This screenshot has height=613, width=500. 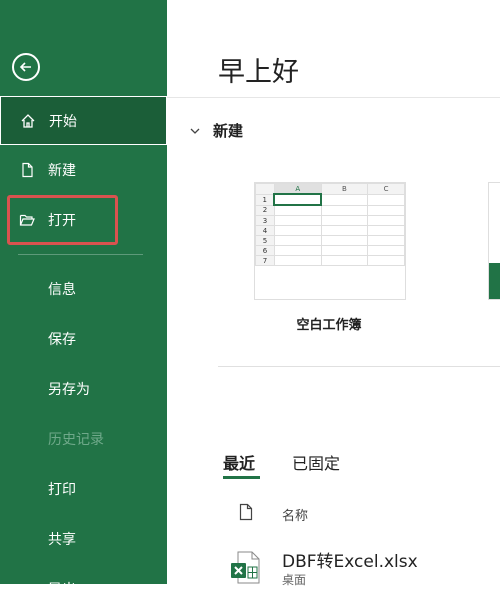 I want to click on active-tab-indicator, so click(x=241, y=477).